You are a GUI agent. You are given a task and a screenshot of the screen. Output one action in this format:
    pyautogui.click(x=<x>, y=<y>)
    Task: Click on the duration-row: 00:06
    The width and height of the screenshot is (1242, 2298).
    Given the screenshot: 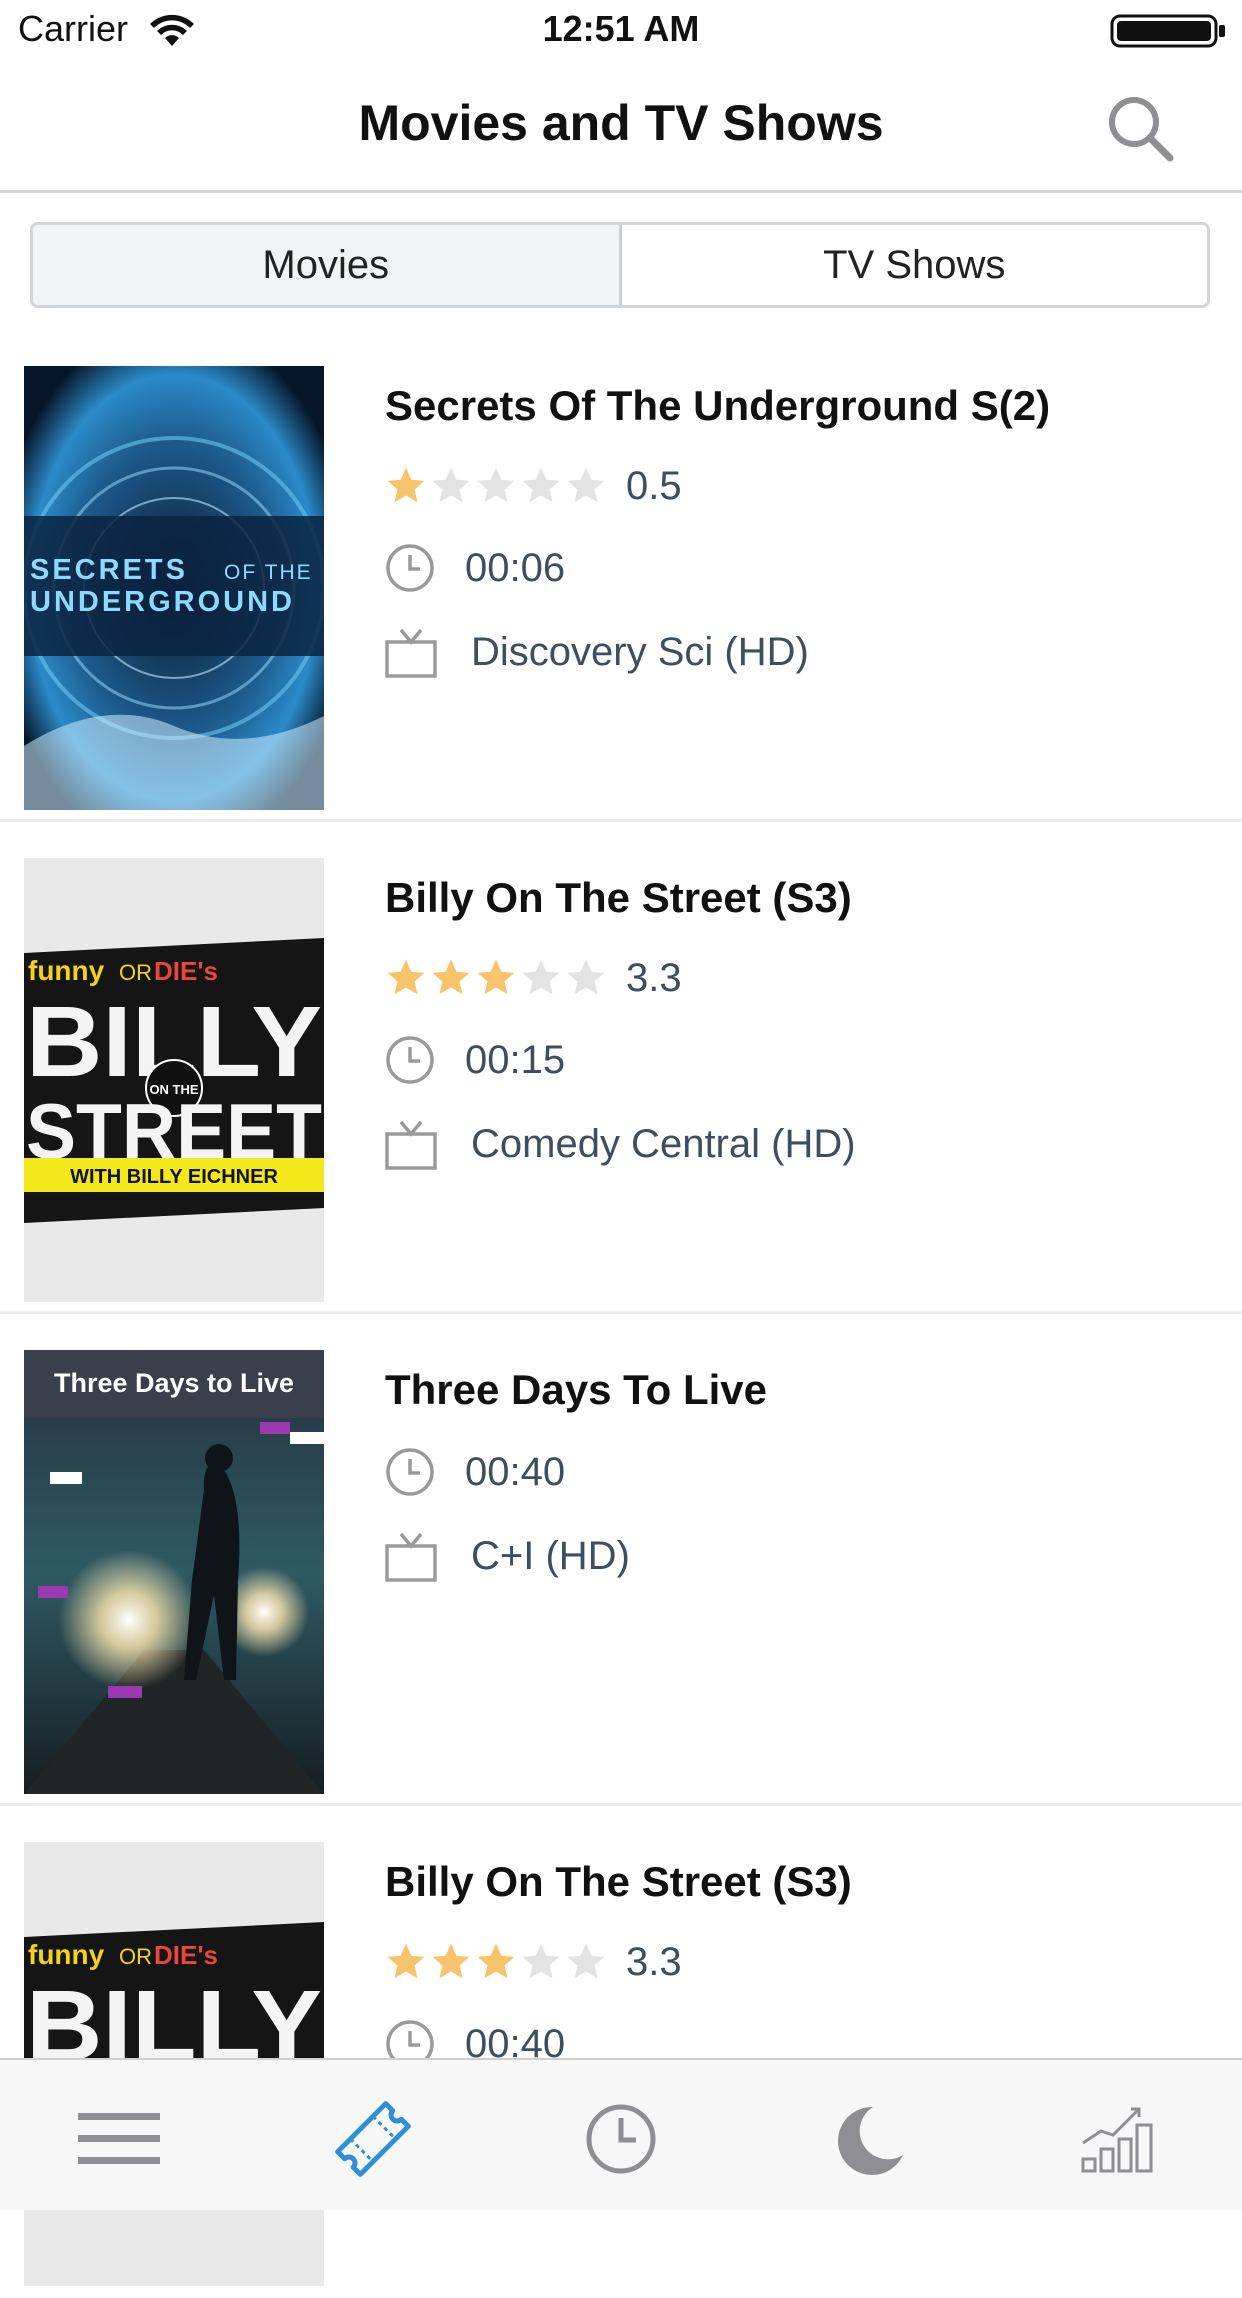 What is the action you would take?
    pyautogui.click(x=475, y=568)
    